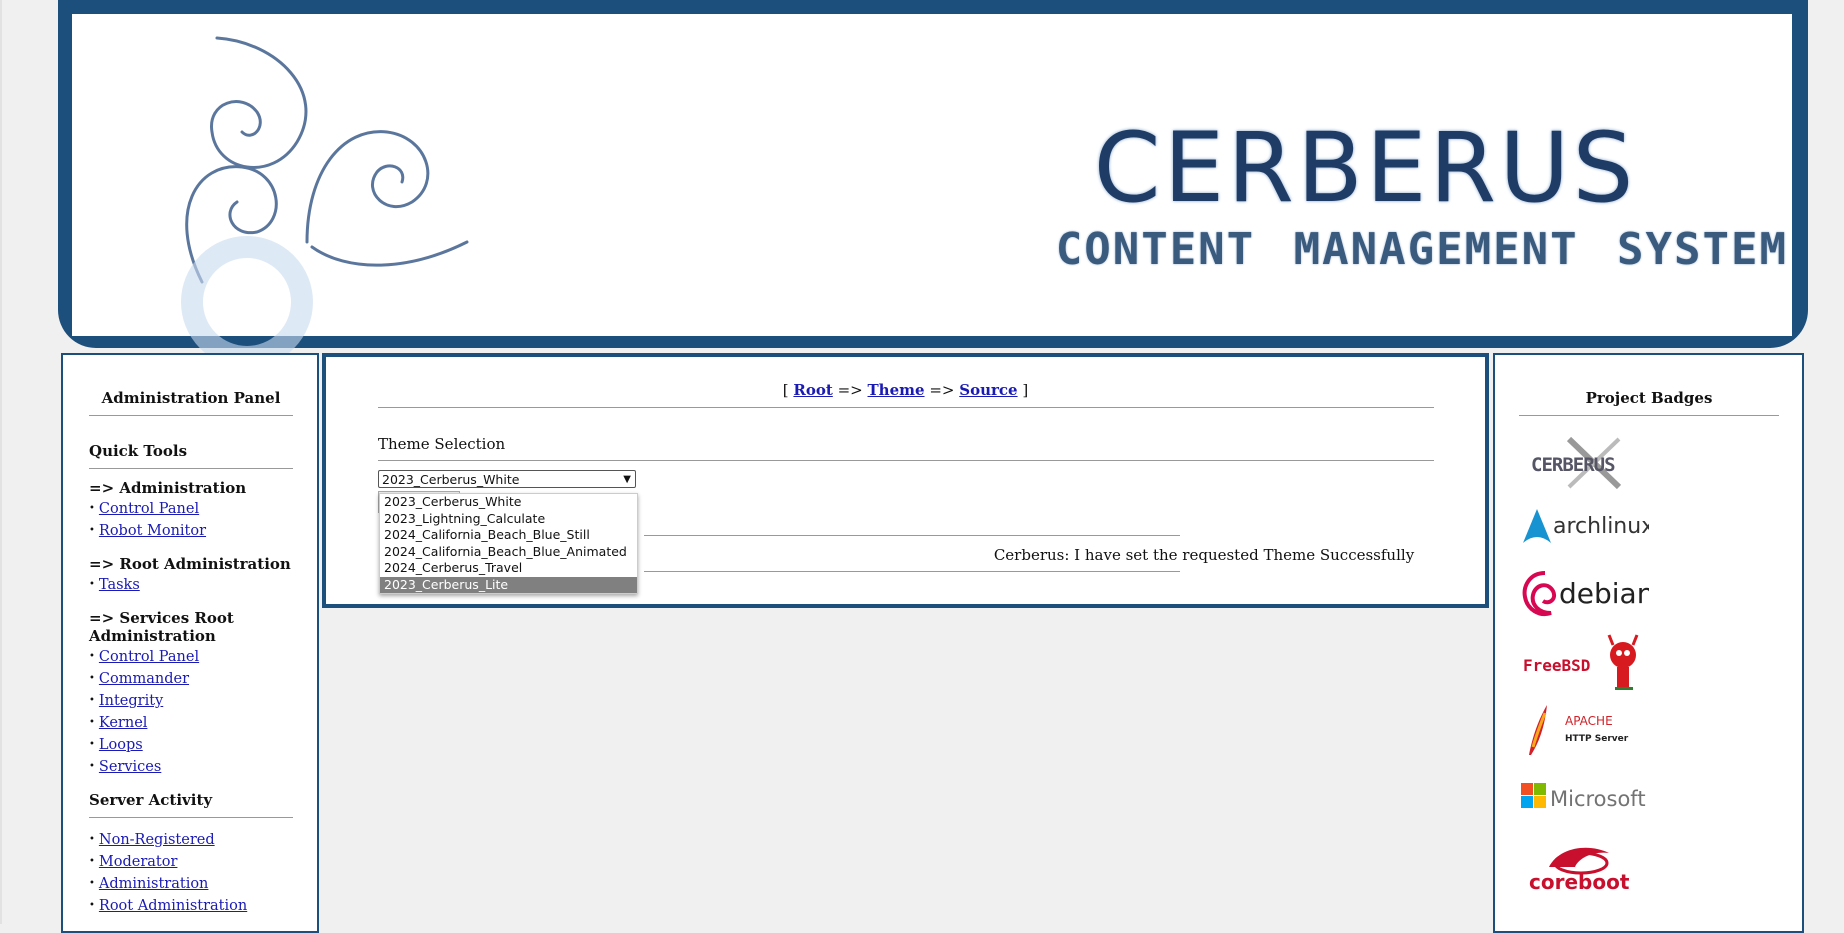 Image resolution: width=1844 pixels, height=933 pixels. Describe the element at coordinates (508, 519) in the screenshot. I see `dropdown-option: 2023_Lightning_Calculate` at that location.